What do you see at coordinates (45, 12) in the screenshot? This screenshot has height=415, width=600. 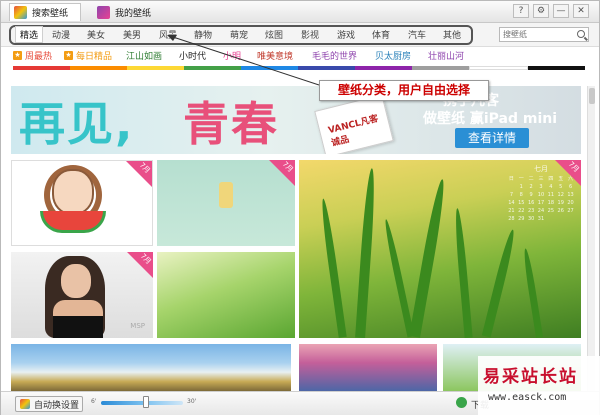 I see `tab-search-wallpaper: 搜索壁纸` at bounding box center [45, 12].